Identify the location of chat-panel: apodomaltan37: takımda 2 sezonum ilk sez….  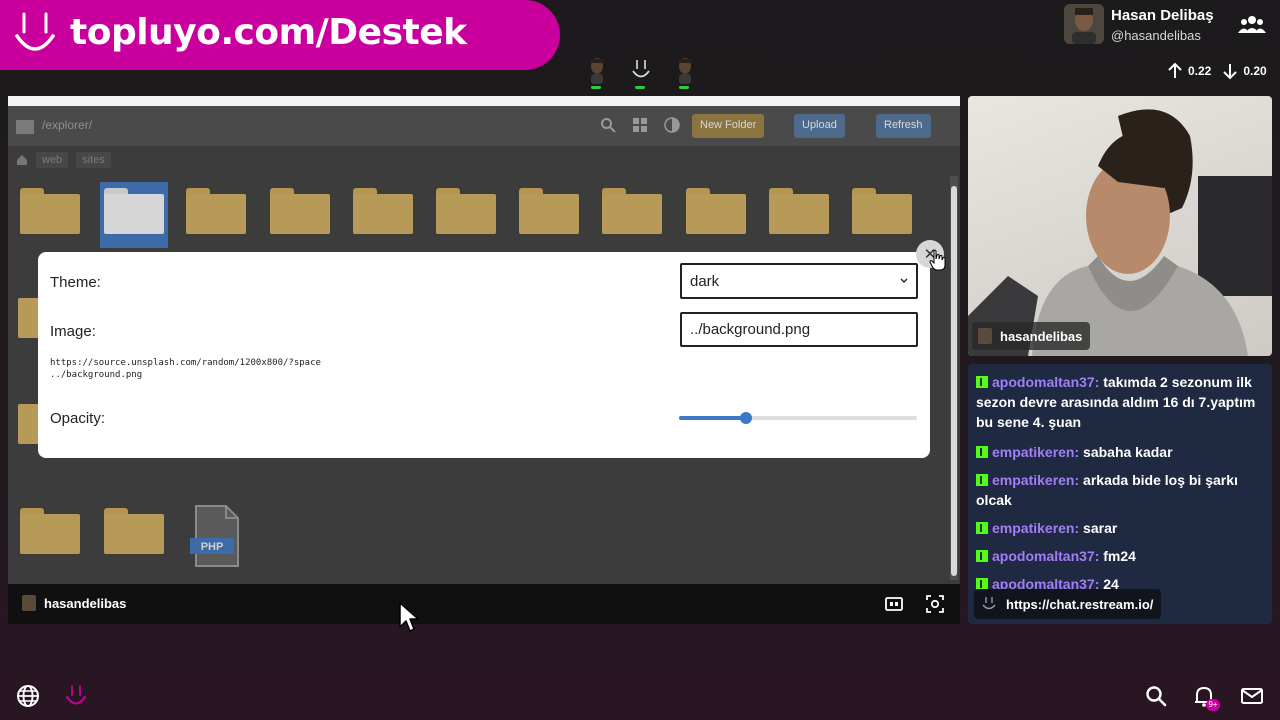
(1120, 494).